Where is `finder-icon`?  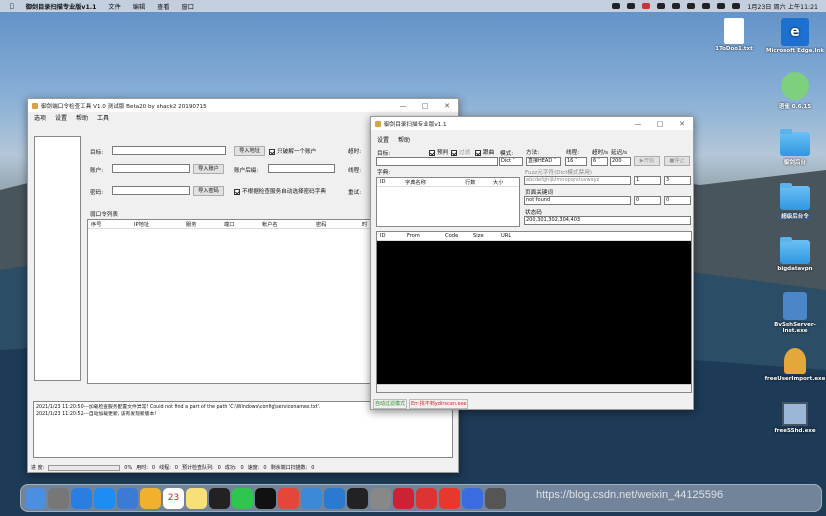 finder-icon is located at coordinates (35, 498).